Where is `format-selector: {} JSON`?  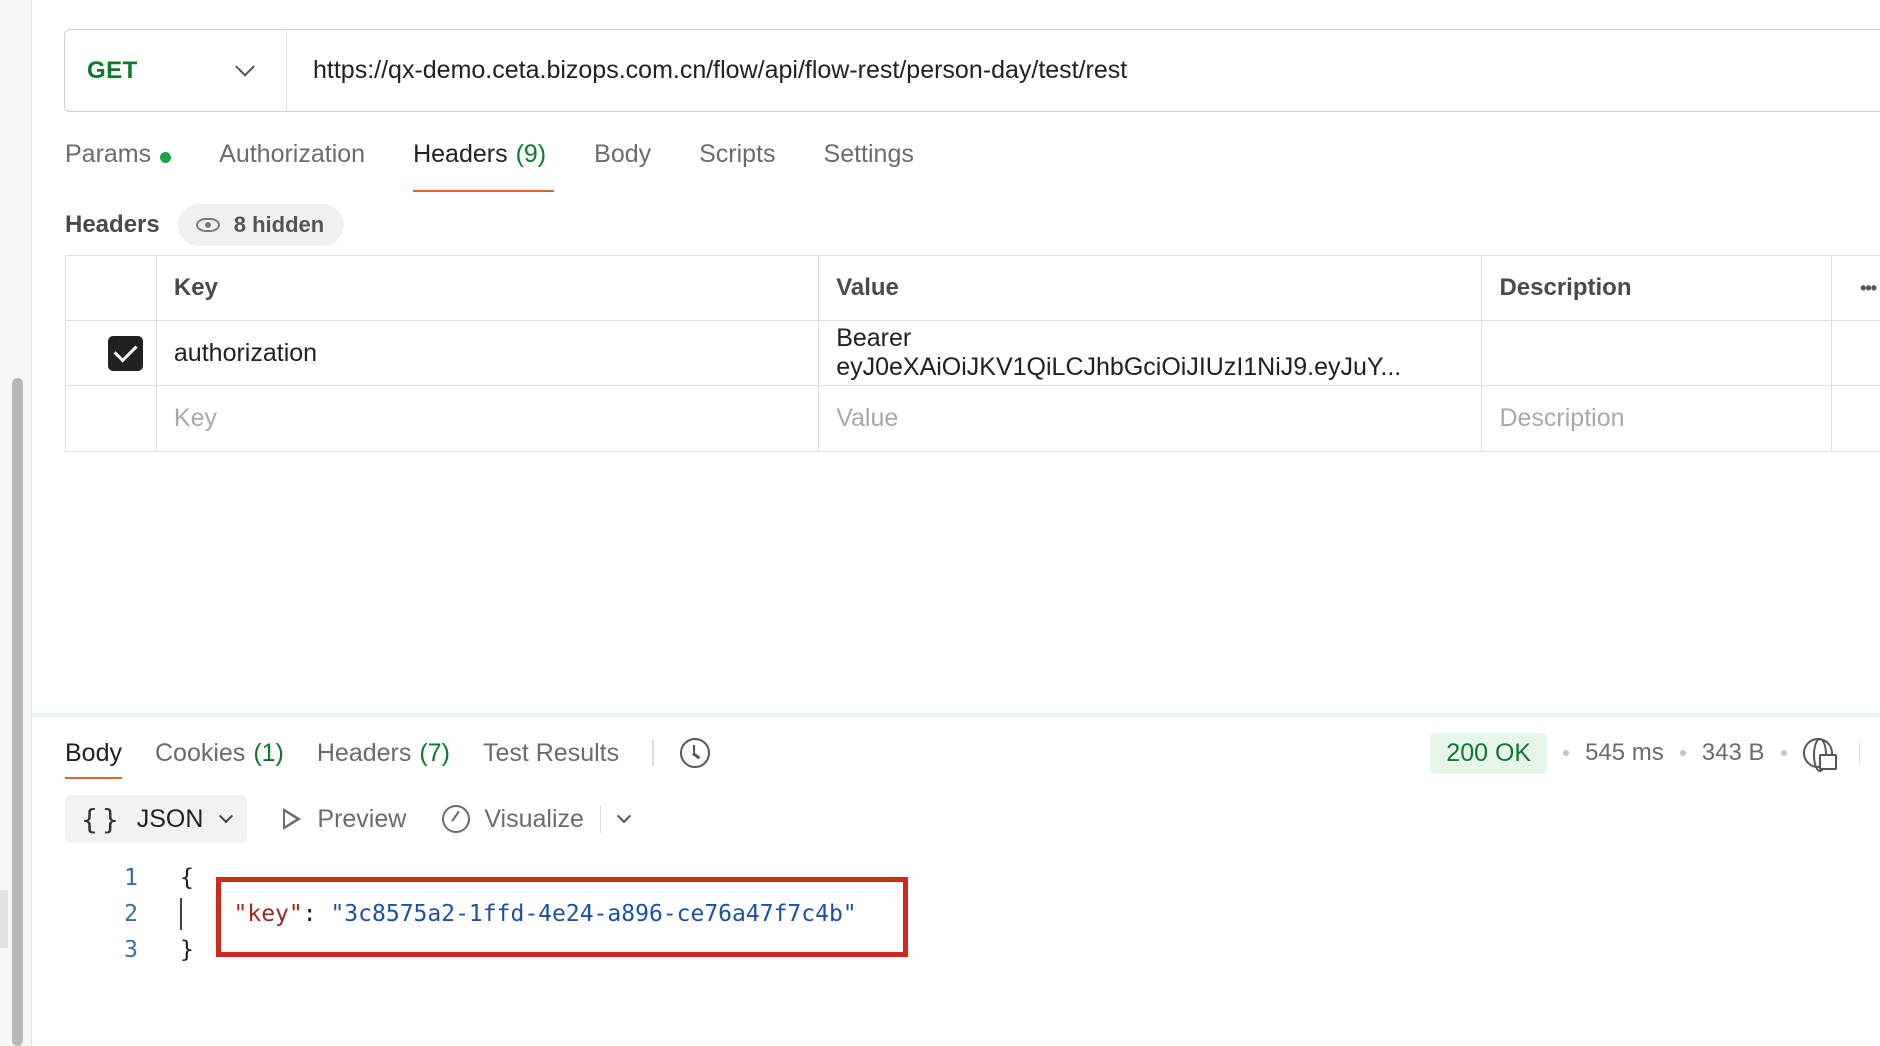
format-selector: {} JSON is located at coordinates (156, 819).